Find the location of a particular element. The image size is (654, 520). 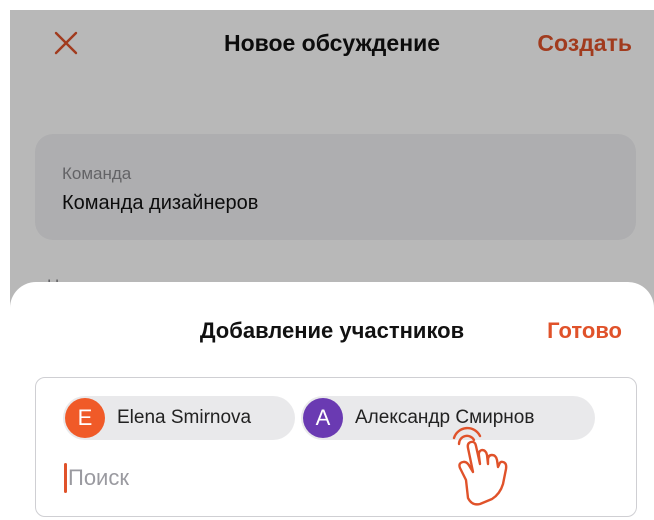

tap-hand-icon is located at coordinates (480, 466).